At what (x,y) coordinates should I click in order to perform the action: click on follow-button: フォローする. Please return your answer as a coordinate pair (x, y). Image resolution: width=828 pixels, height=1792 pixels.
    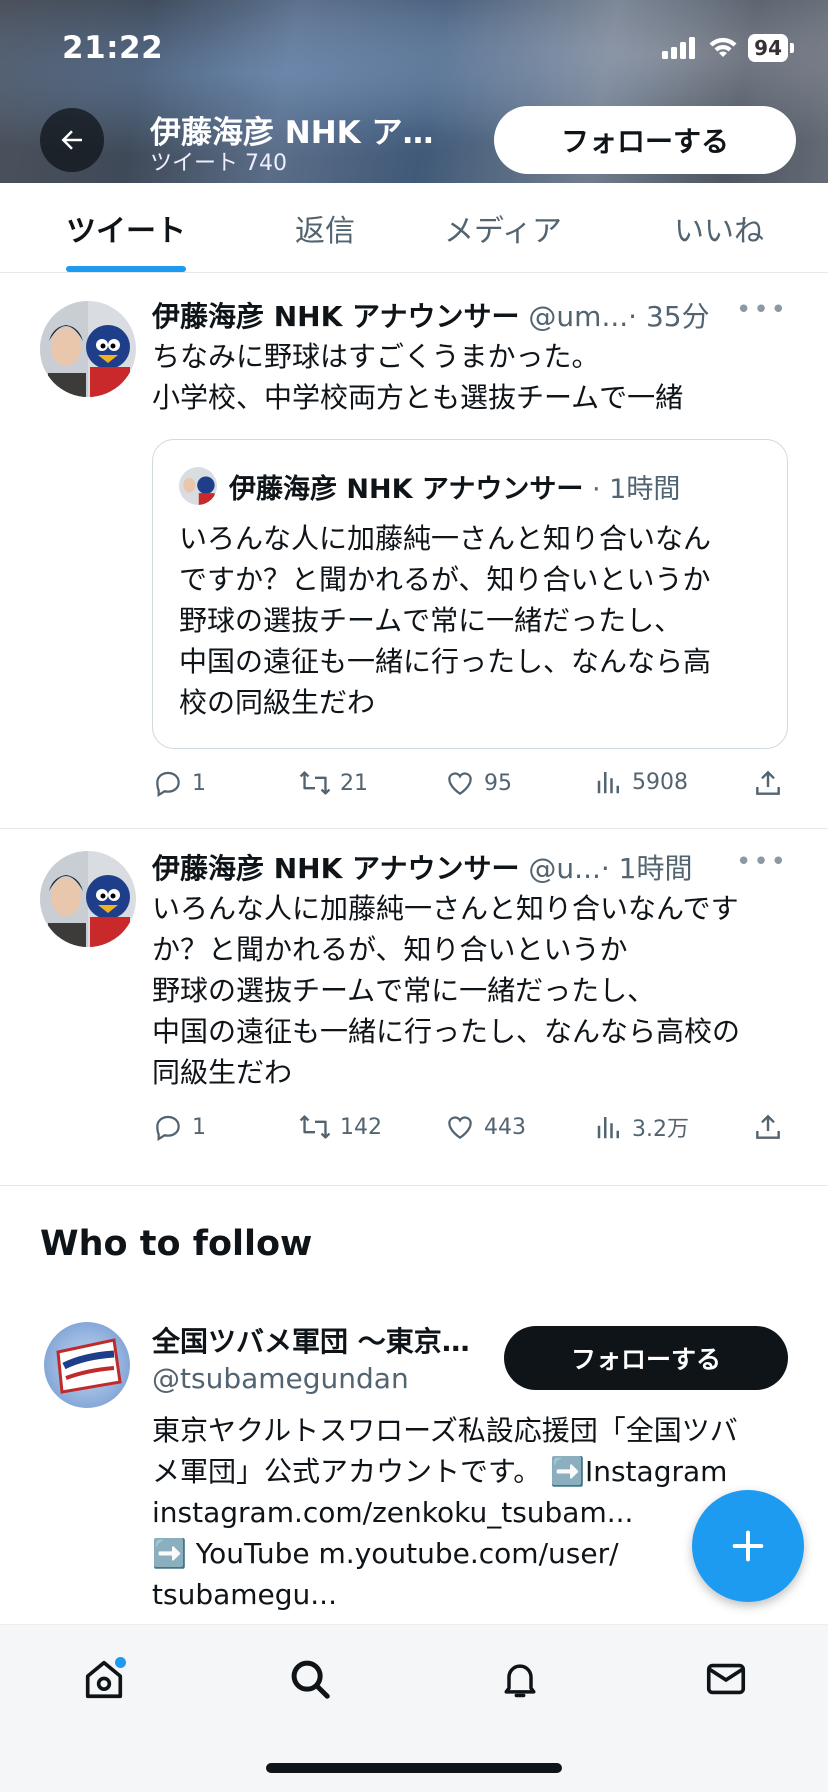
    Looking at the image, I should click on (645, 140).